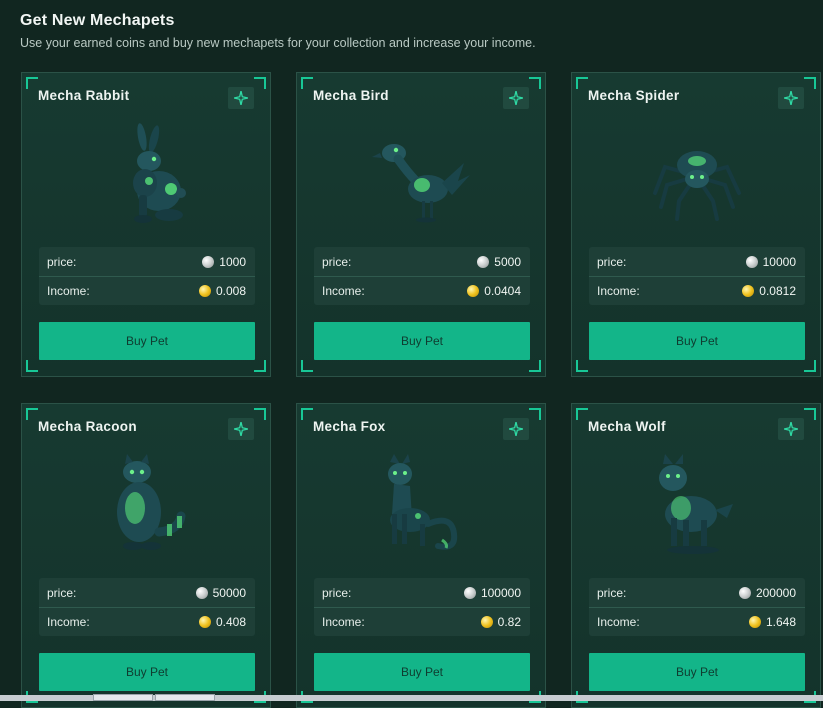 The height and width of the screenshot is (708, 823). Describe the element at coordinates (697, 262) in the screenshot. I see `price-row: price: 10000` at that location.